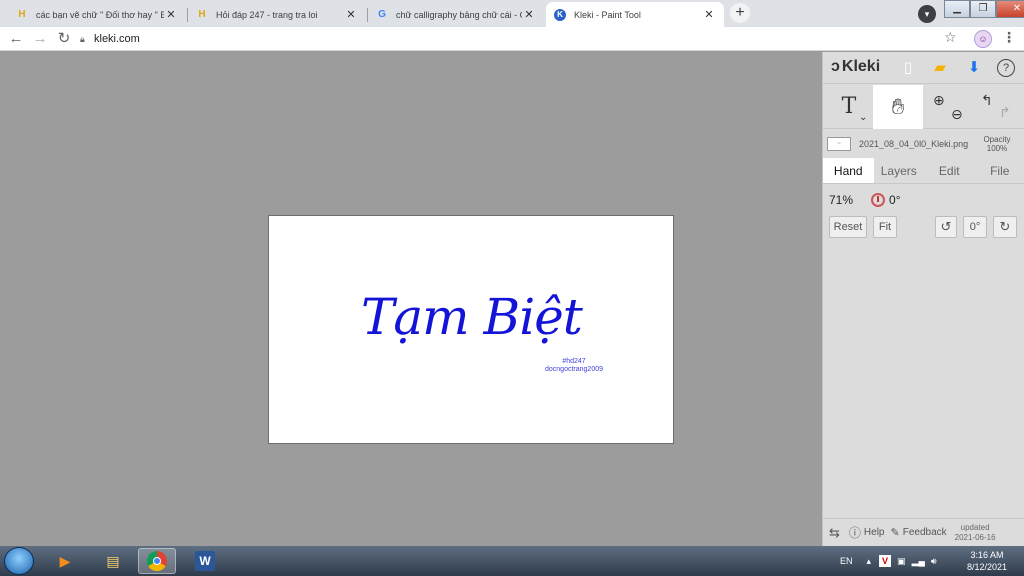 This screenshot has height=576, width=1024. Describe the element at coordinates (472, 317) in the screenshot. I see `calligraphy-text: Tạm Biệt` at that location.